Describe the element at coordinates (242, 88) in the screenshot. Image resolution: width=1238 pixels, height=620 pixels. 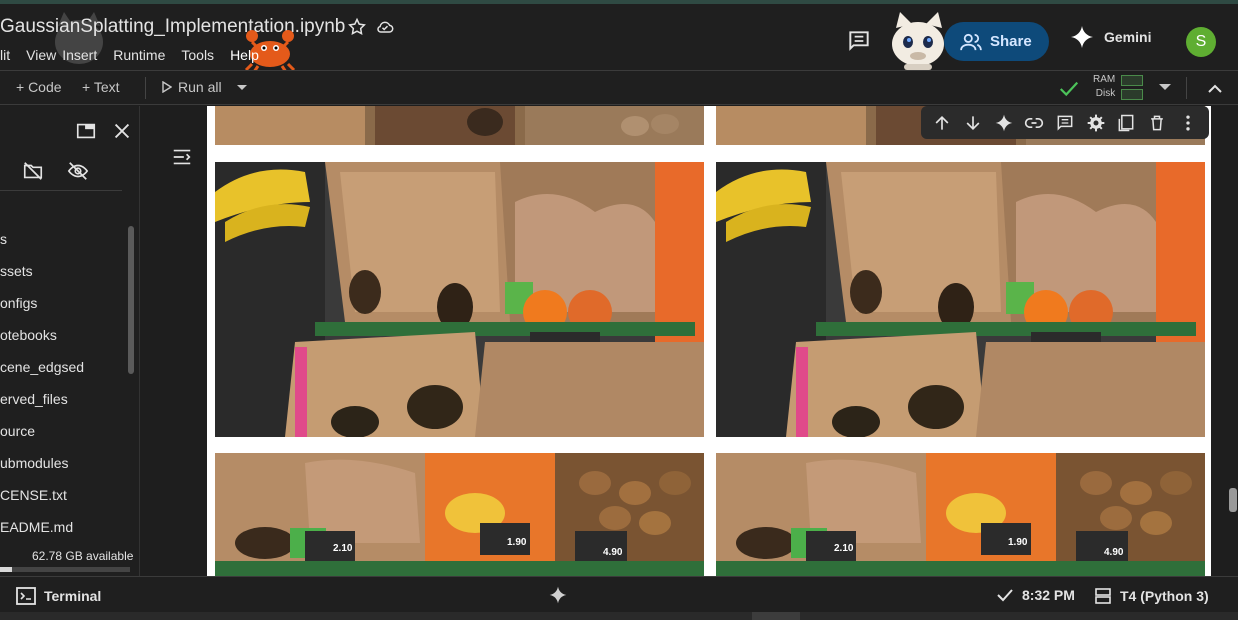
I see `run-all-dropdown-icon` at that location.